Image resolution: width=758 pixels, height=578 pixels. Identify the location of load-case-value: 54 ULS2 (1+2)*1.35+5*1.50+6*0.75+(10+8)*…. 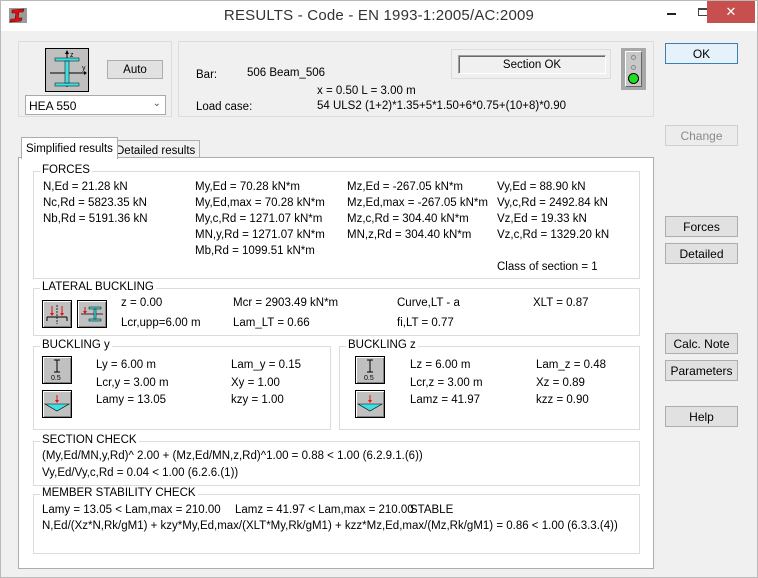
(442, 106).